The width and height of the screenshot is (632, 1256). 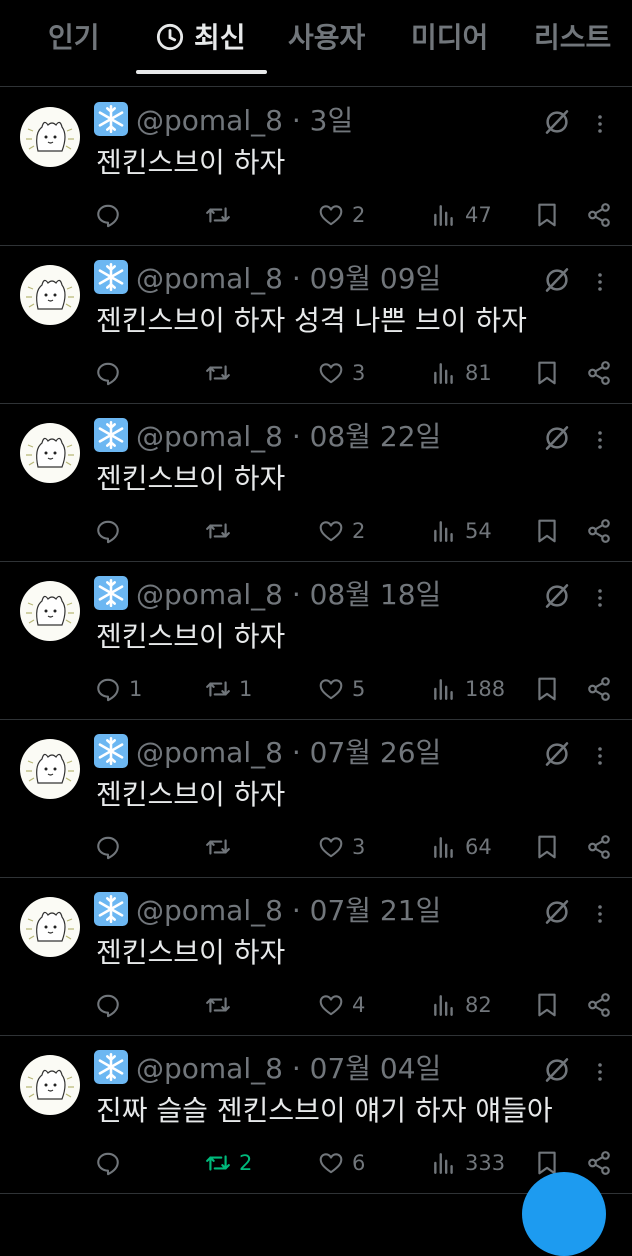 What do you see at coordinates (341, 689) in the screenshot?
I see `like-button: 5` at bounding box center [341, 689].